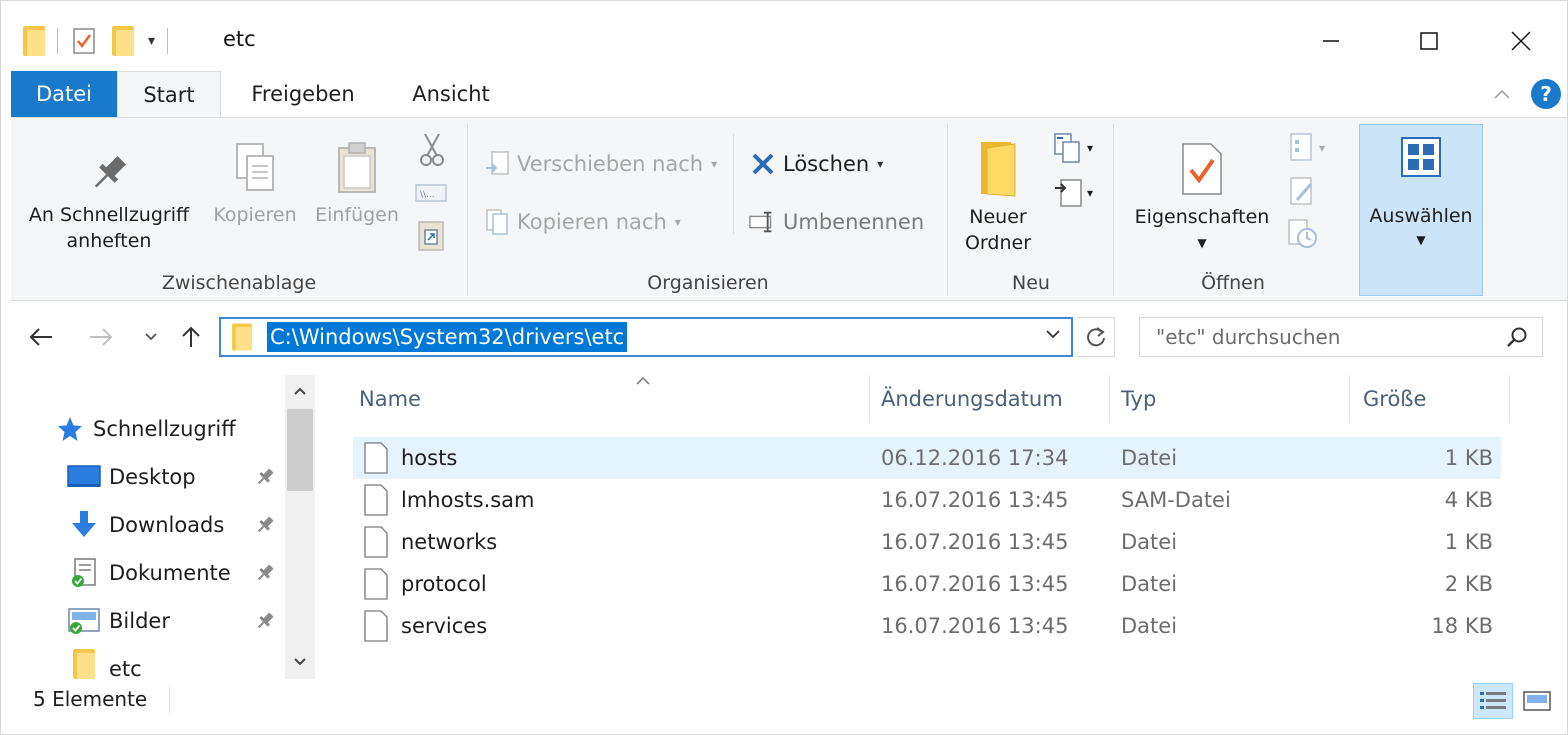 The height and width of the screenshot is (735, 1568). Describe the element at coordinates (168, 41) in the screenshot. I see `toolbar-separator` at that location.